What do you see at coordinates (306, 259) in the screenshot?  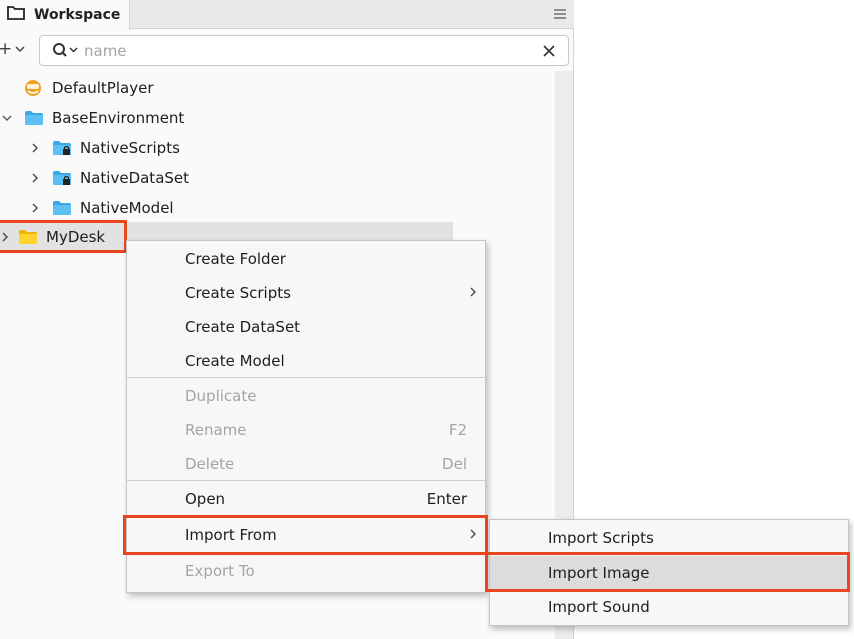 I see `menu-item-create-folder: Create Folder` at bounding box center [306, 259].